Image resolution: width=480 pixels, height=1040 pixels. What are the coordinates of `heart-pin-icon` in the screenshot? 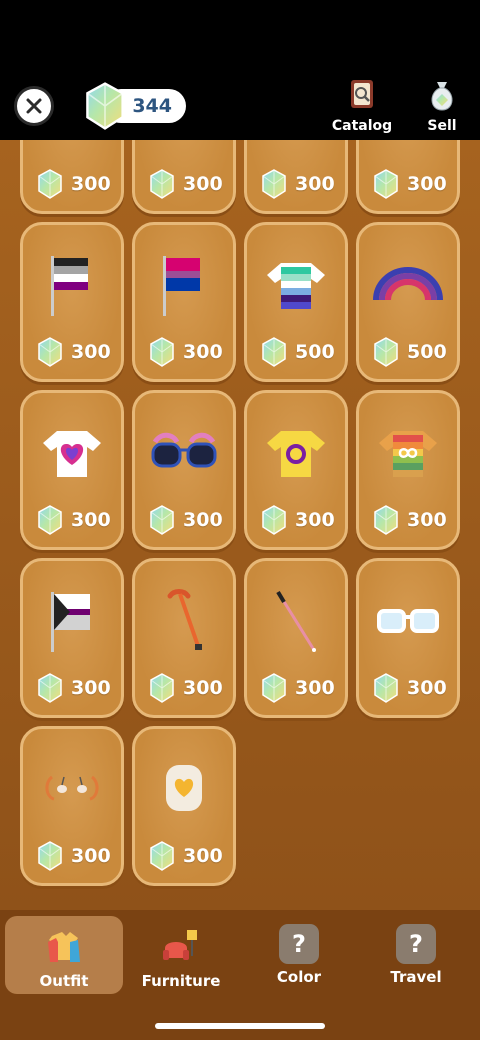 It's located at (184, 788).